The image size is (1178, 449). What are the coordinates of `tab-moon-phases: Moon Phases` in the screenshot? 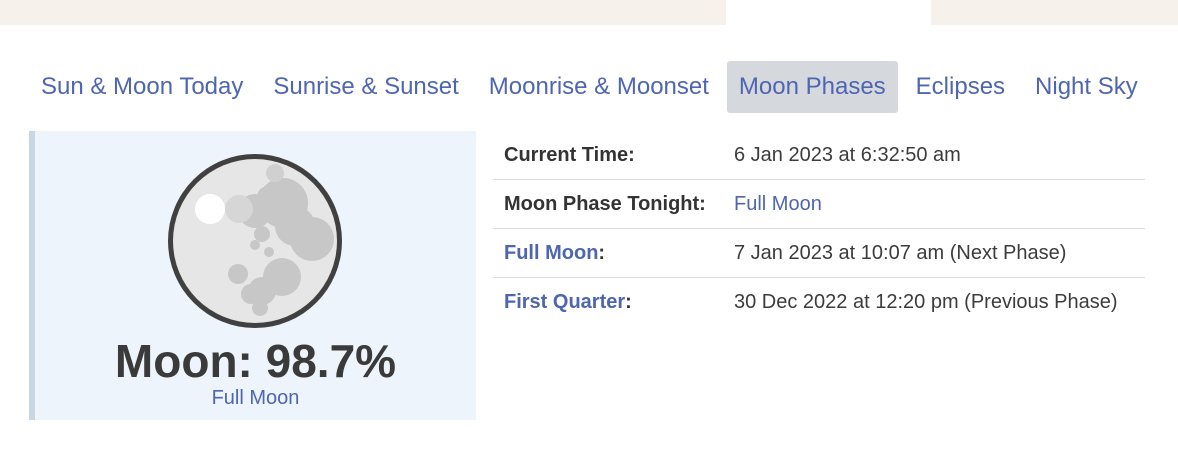 It's located at (812, 87).